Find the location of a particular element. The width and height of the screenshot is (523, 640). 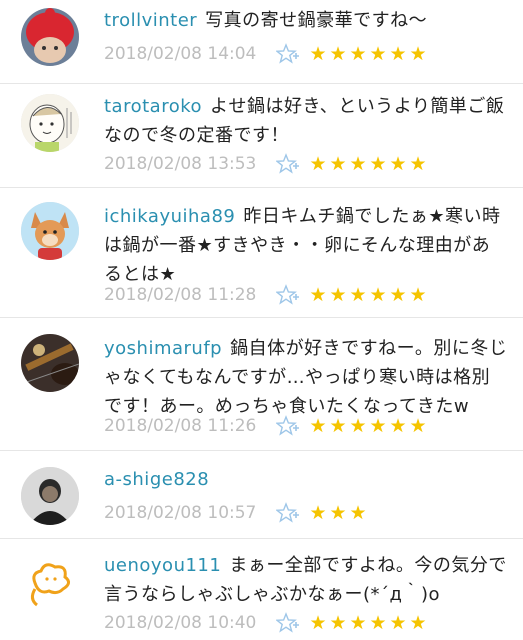

star-rating: ★ ★ ★ is located at coordinates (338, 513).